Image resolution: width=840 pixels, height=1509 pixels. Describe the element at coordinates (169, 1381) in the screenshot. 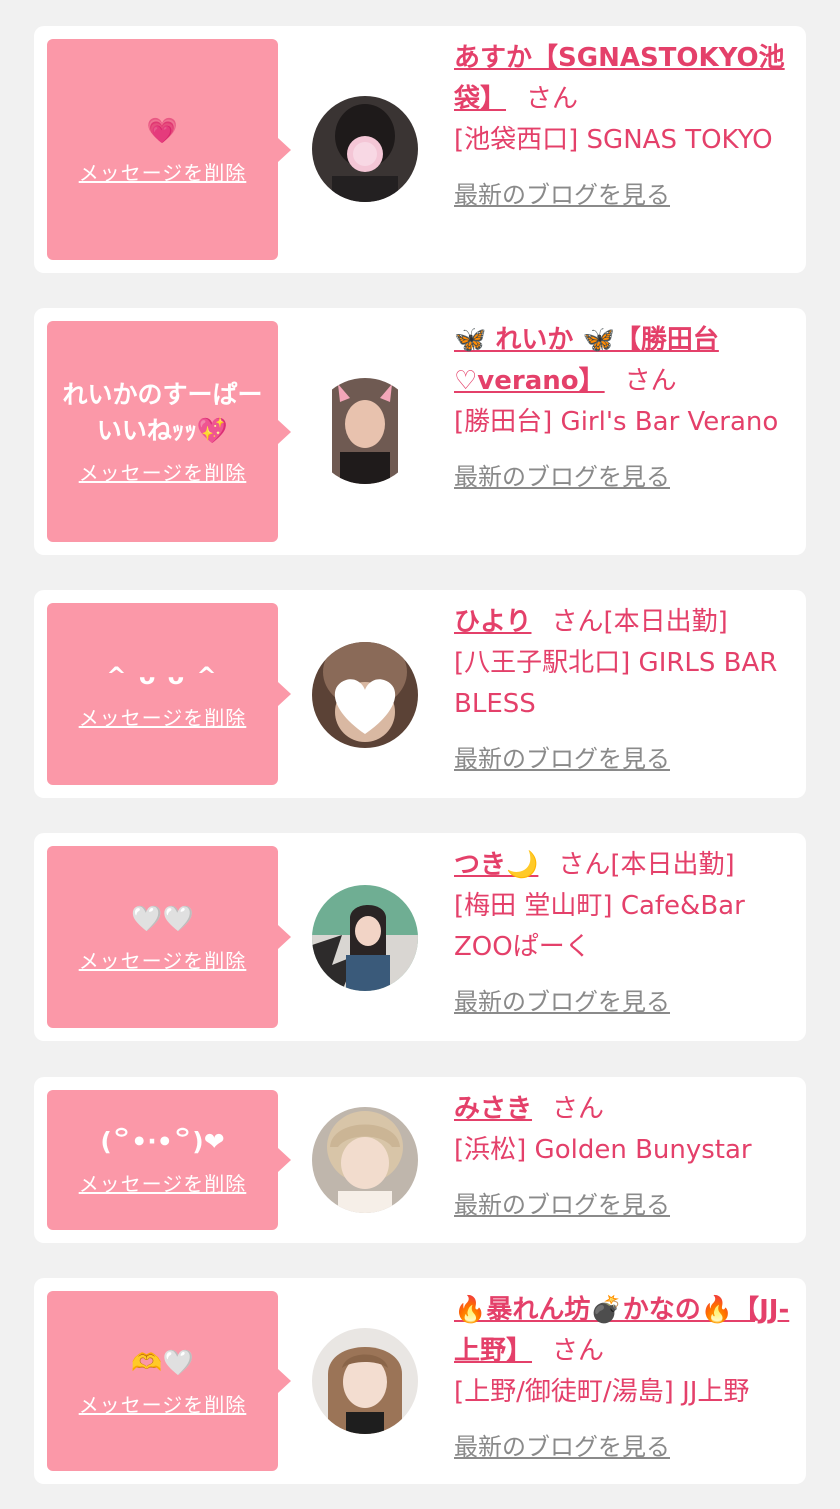

I see `message-bubble: 🫶🤍 メッセージを削除` at that location.